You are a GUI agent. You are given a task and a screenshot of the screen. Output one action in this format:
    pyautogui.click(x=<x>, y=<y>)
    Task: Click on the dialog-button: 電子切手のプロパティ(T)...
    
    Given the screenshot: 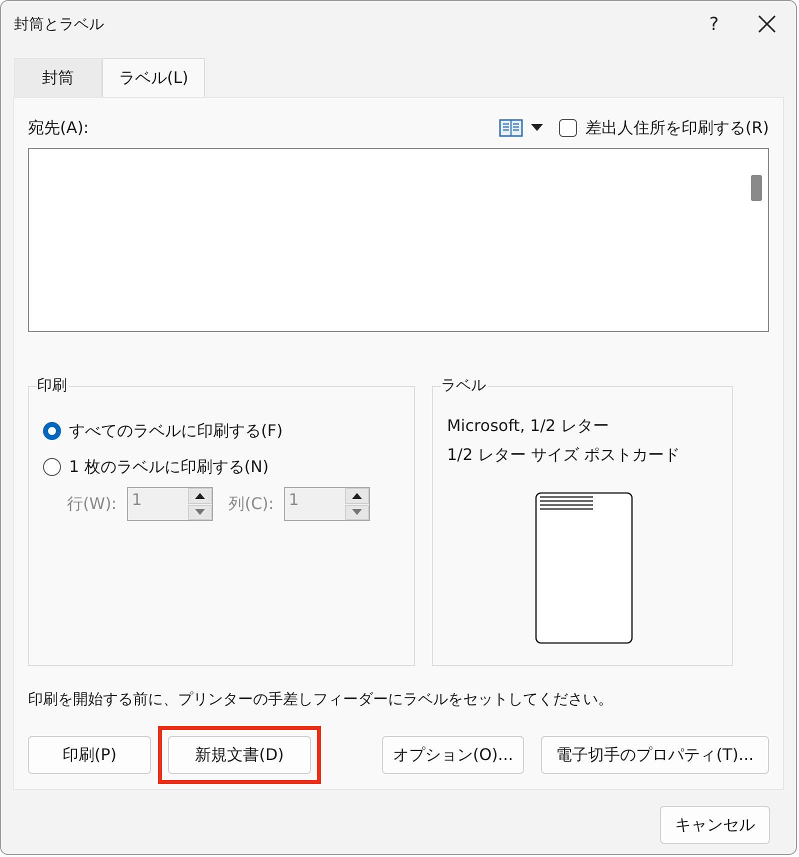 What is the action you would take?
    pyautogui.click(x=655, y=755)
    